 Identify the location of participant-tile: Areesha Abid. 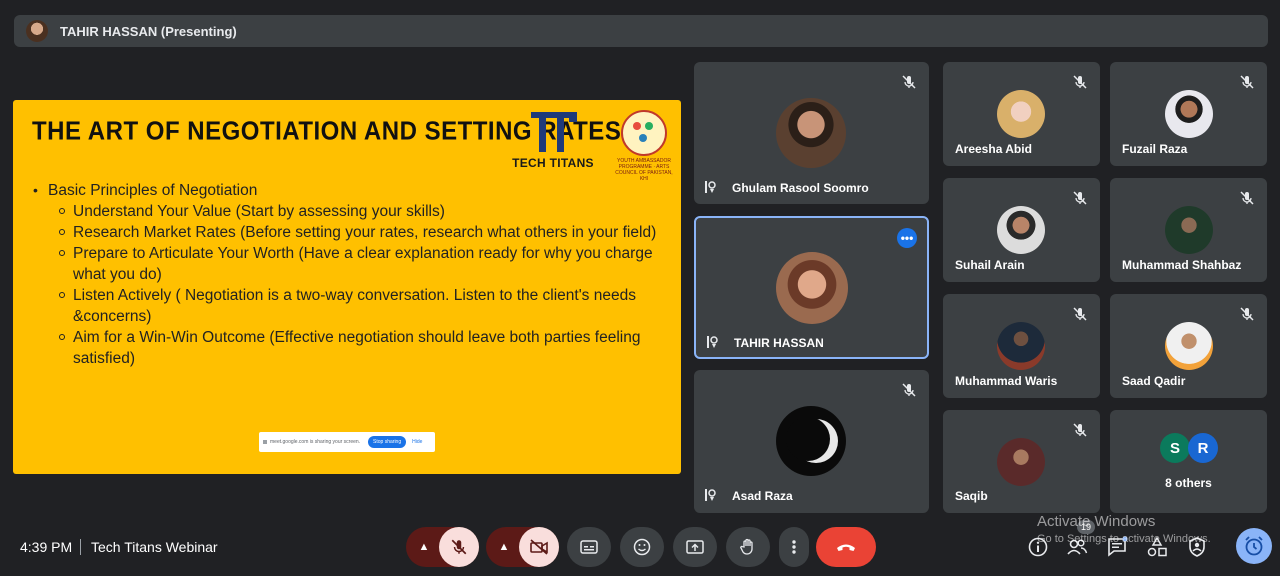
(1021, 114).